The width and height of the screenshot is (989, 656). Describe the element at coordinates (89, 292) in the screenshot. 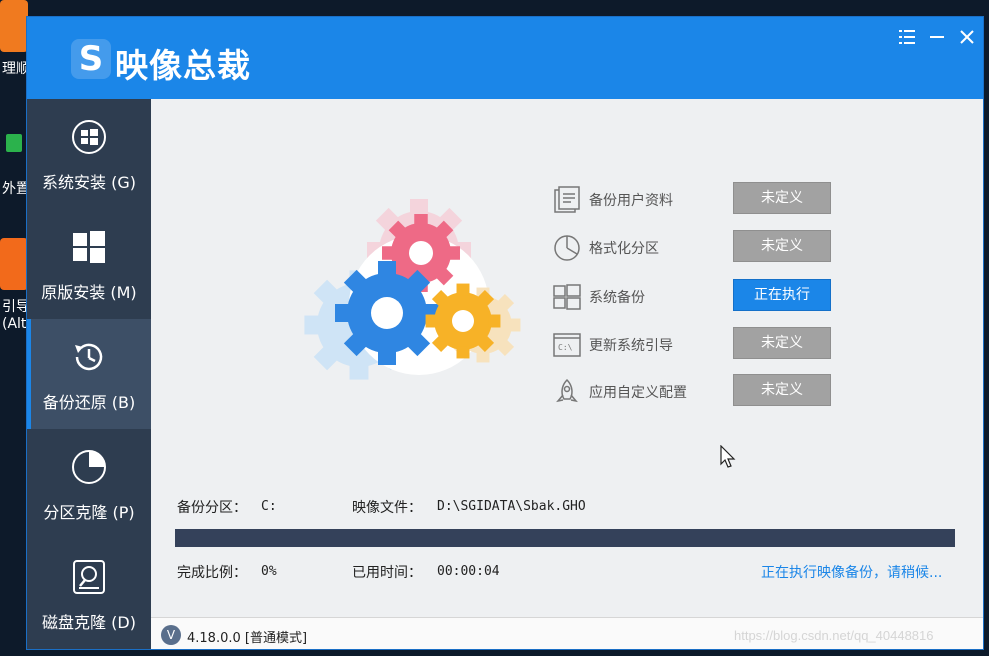

I see `sidebar-item-label: 原版安装 (M)` at that location.